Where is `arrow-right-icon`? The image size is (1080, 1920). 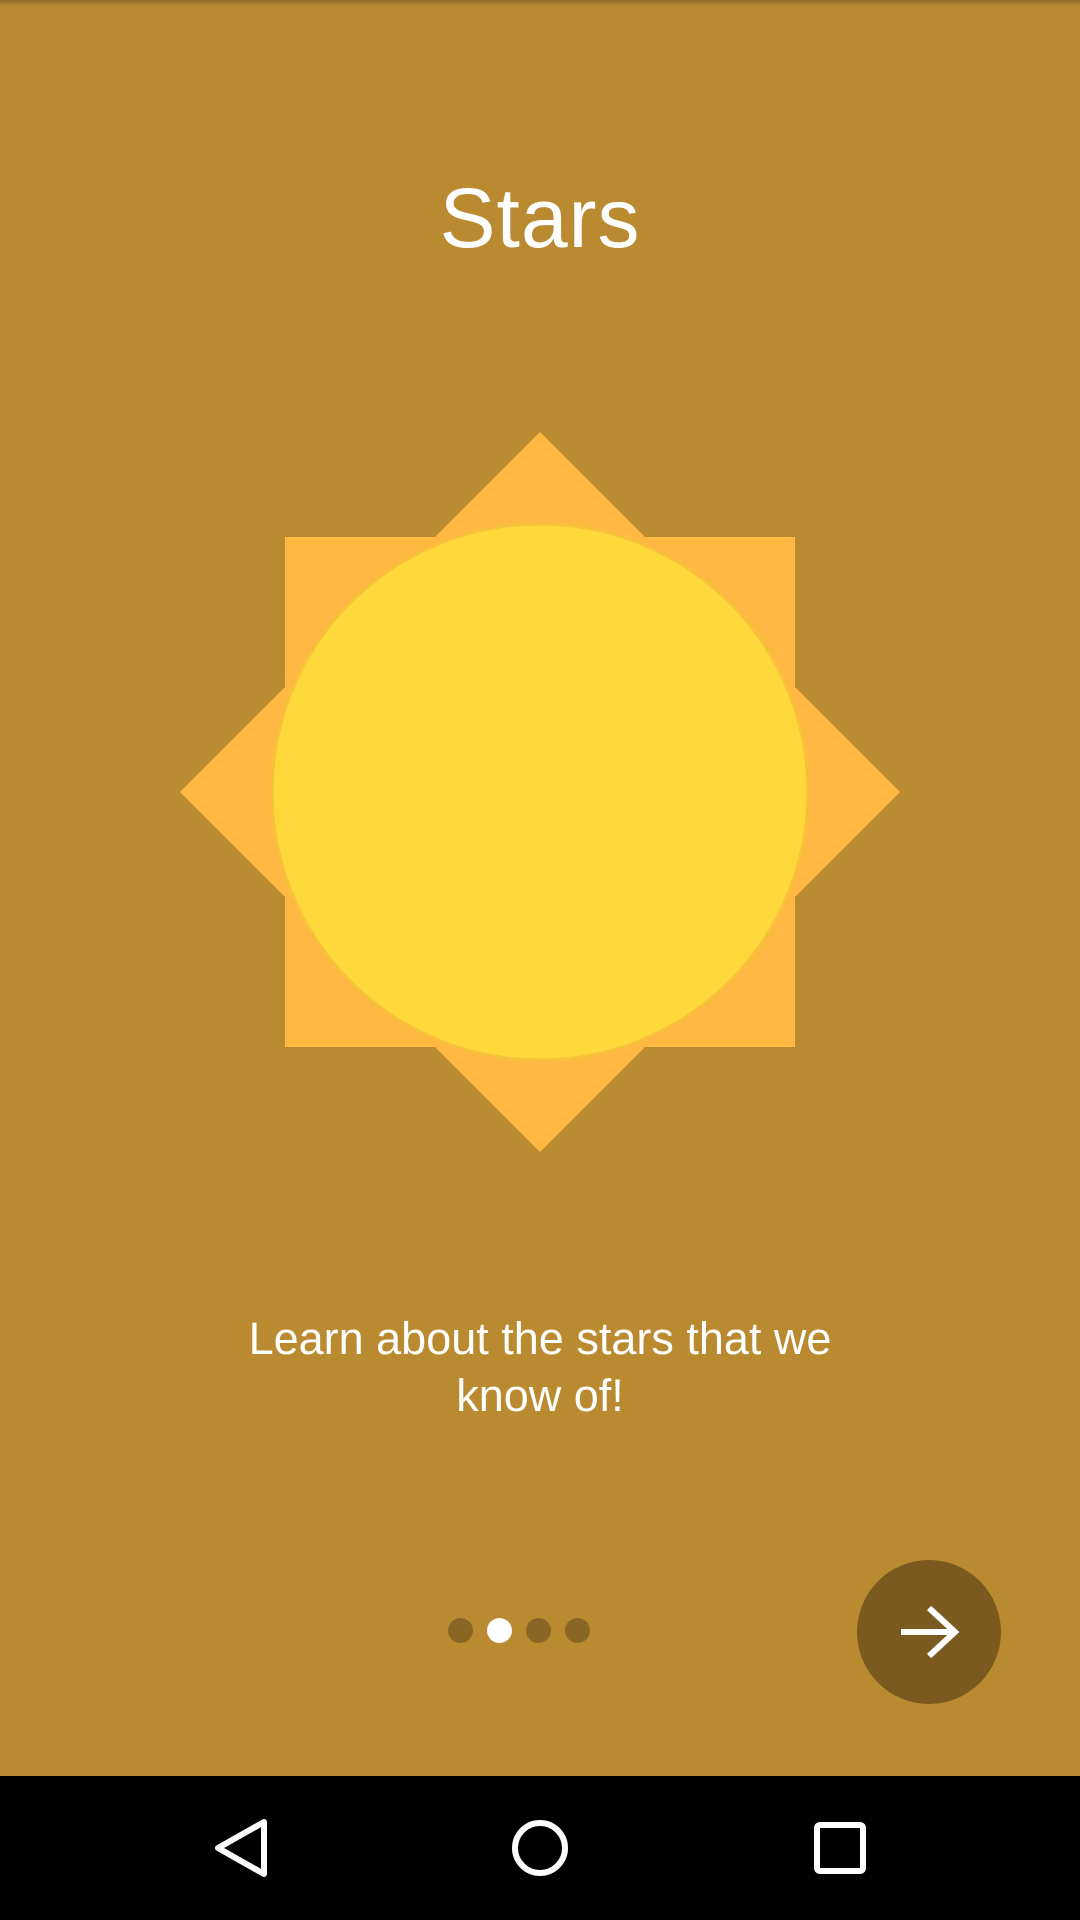
arrow-right-icon is located at coordinates (930, 1632).